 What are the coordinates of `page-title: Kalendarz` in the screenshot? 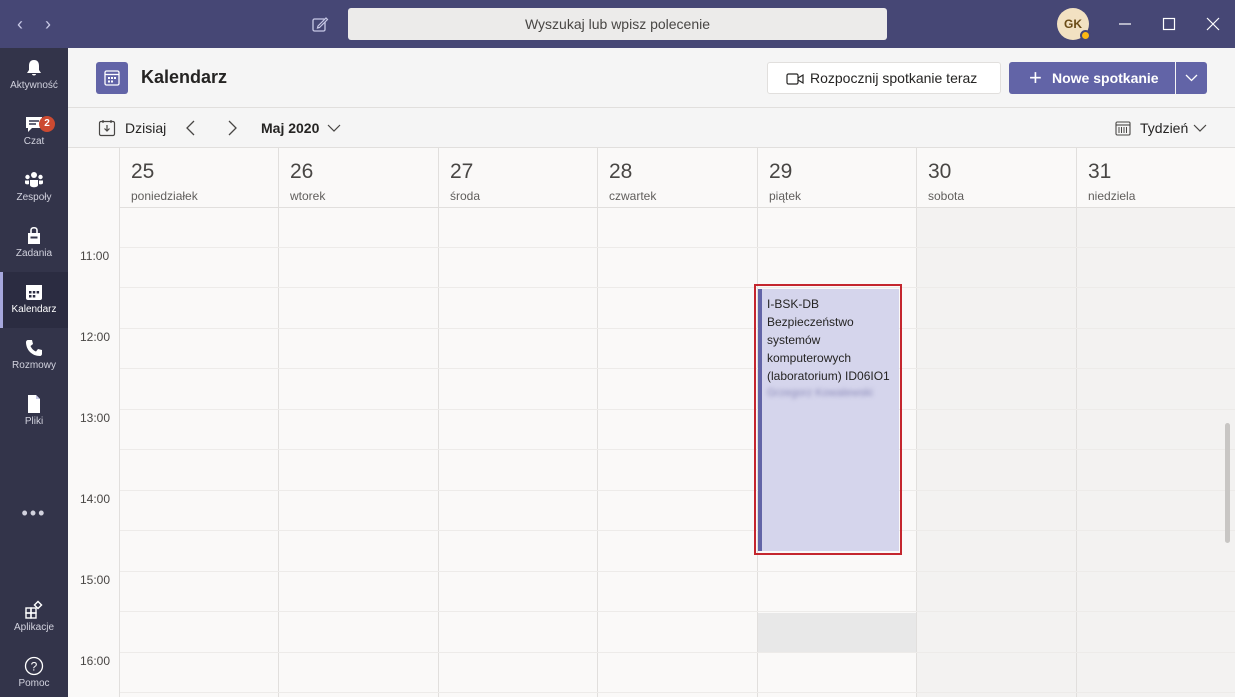 It's located at (184, 77).